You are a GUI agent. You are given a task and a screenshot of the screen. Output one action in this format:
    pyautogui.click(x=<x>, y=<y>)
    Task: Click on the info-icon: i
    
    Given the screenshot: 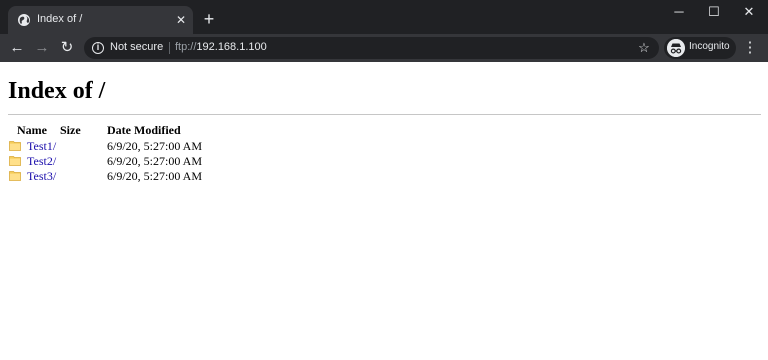 What is the action you would take?
    pyautogui.click(x=98, y=48)
    